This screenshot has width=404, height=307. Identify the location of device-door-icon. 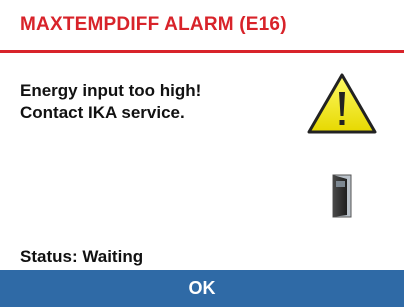
(342, 196).